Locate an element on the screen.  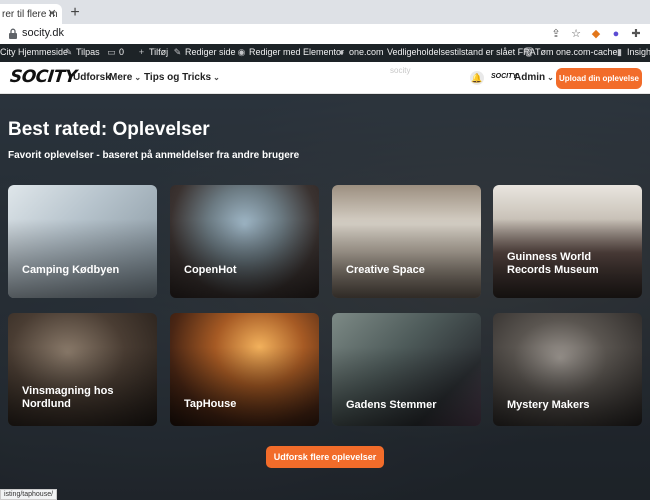
close-tab-icon: ✕ is located at coordinates (52, 14).